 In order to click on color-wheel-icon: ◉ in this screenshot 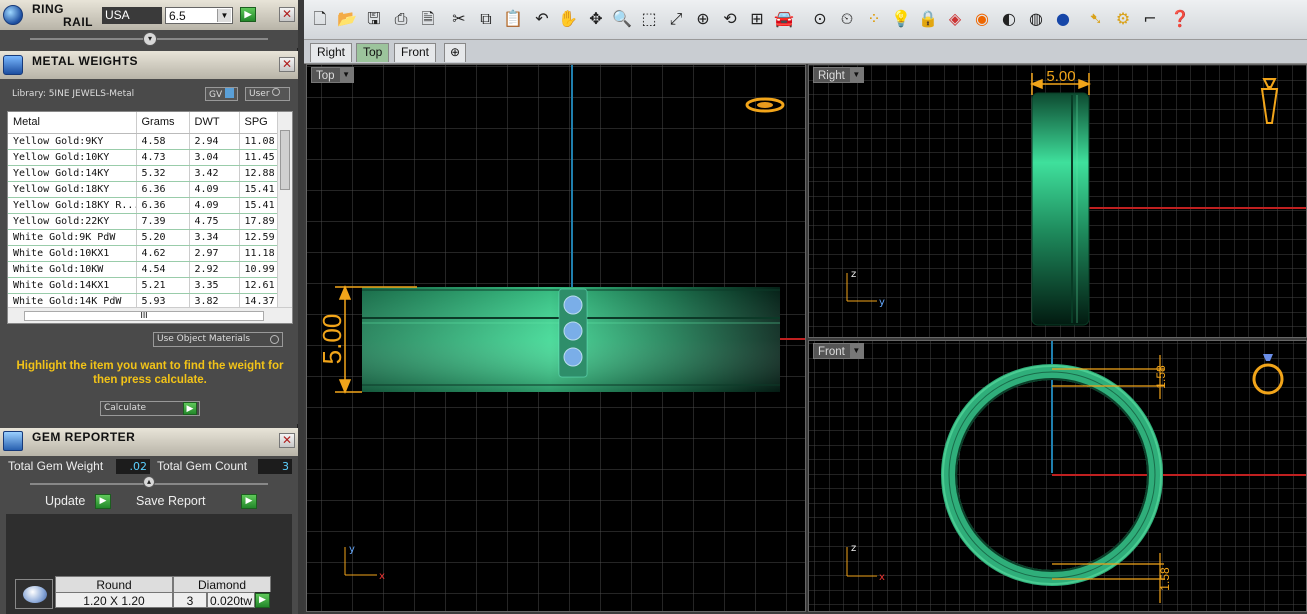, I will do `click(982, 19)`.